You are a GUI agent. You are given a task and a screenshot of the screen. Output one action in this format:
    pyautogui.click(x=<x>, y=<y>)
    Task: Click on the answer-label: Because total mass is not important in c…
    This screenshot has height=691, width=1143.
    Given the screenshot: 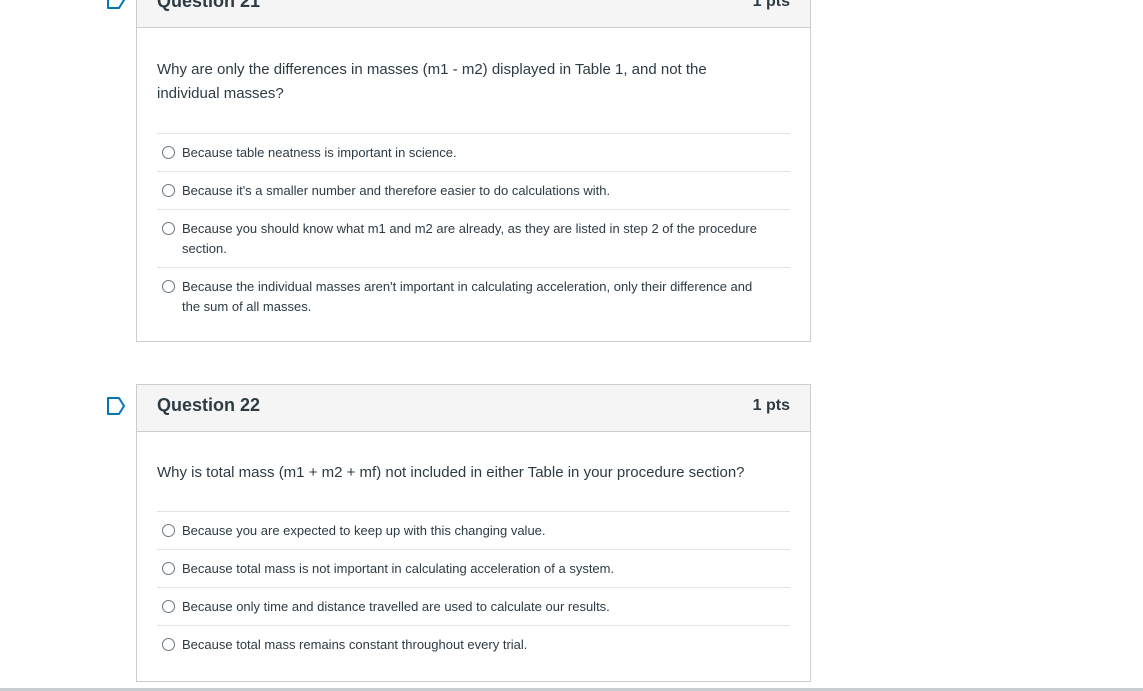 What is the action you would take?
    pyautogui.click(x=398, y=568)
    